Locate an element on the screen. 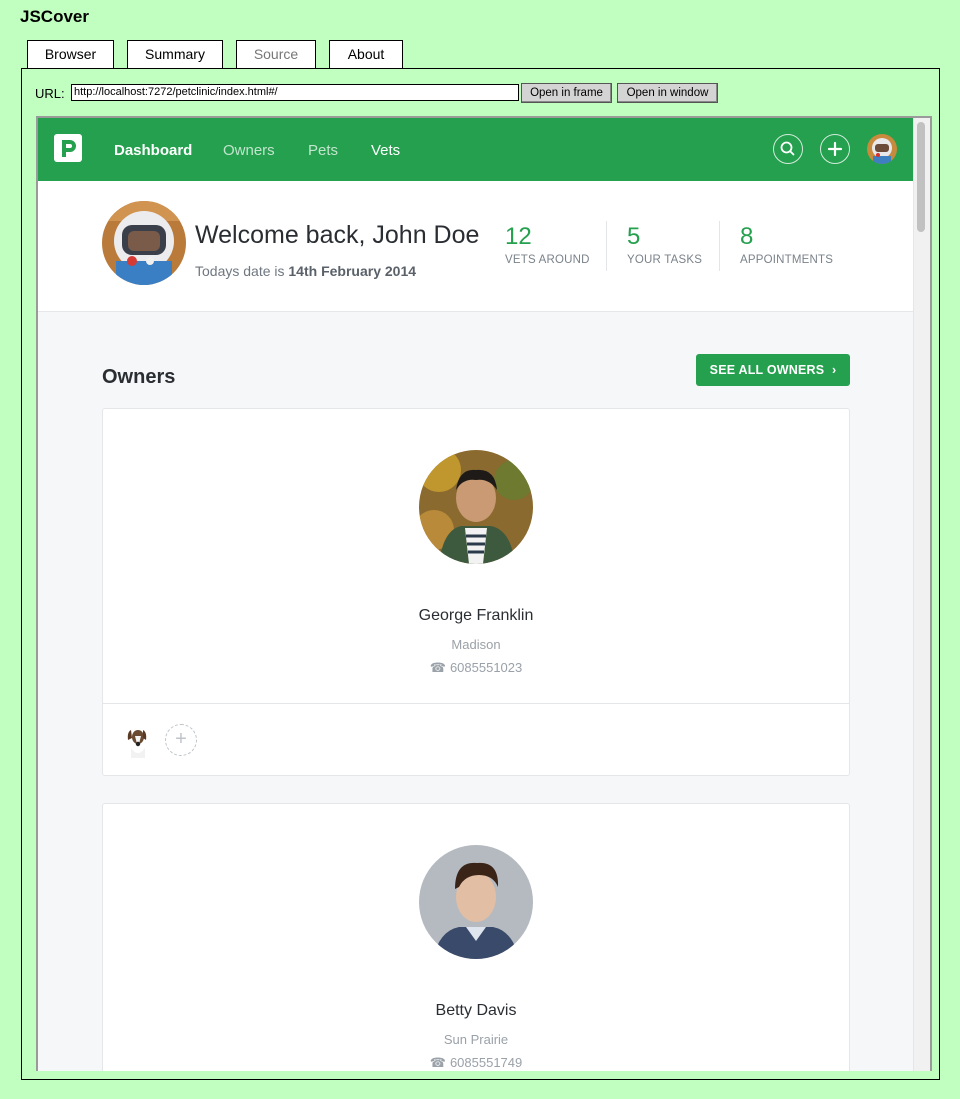 This screenshot has height=1099, width=960. site-navbar: Dashboard Owners Pets Vets is located at coordinates (475, 149).